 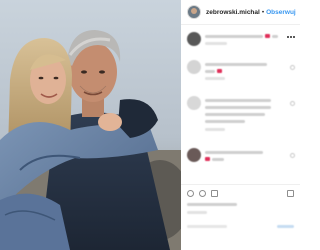 What do you see at coordinates (214, 193) in the screenshot?
I see `share-icon` at bounding box center [214, 193].